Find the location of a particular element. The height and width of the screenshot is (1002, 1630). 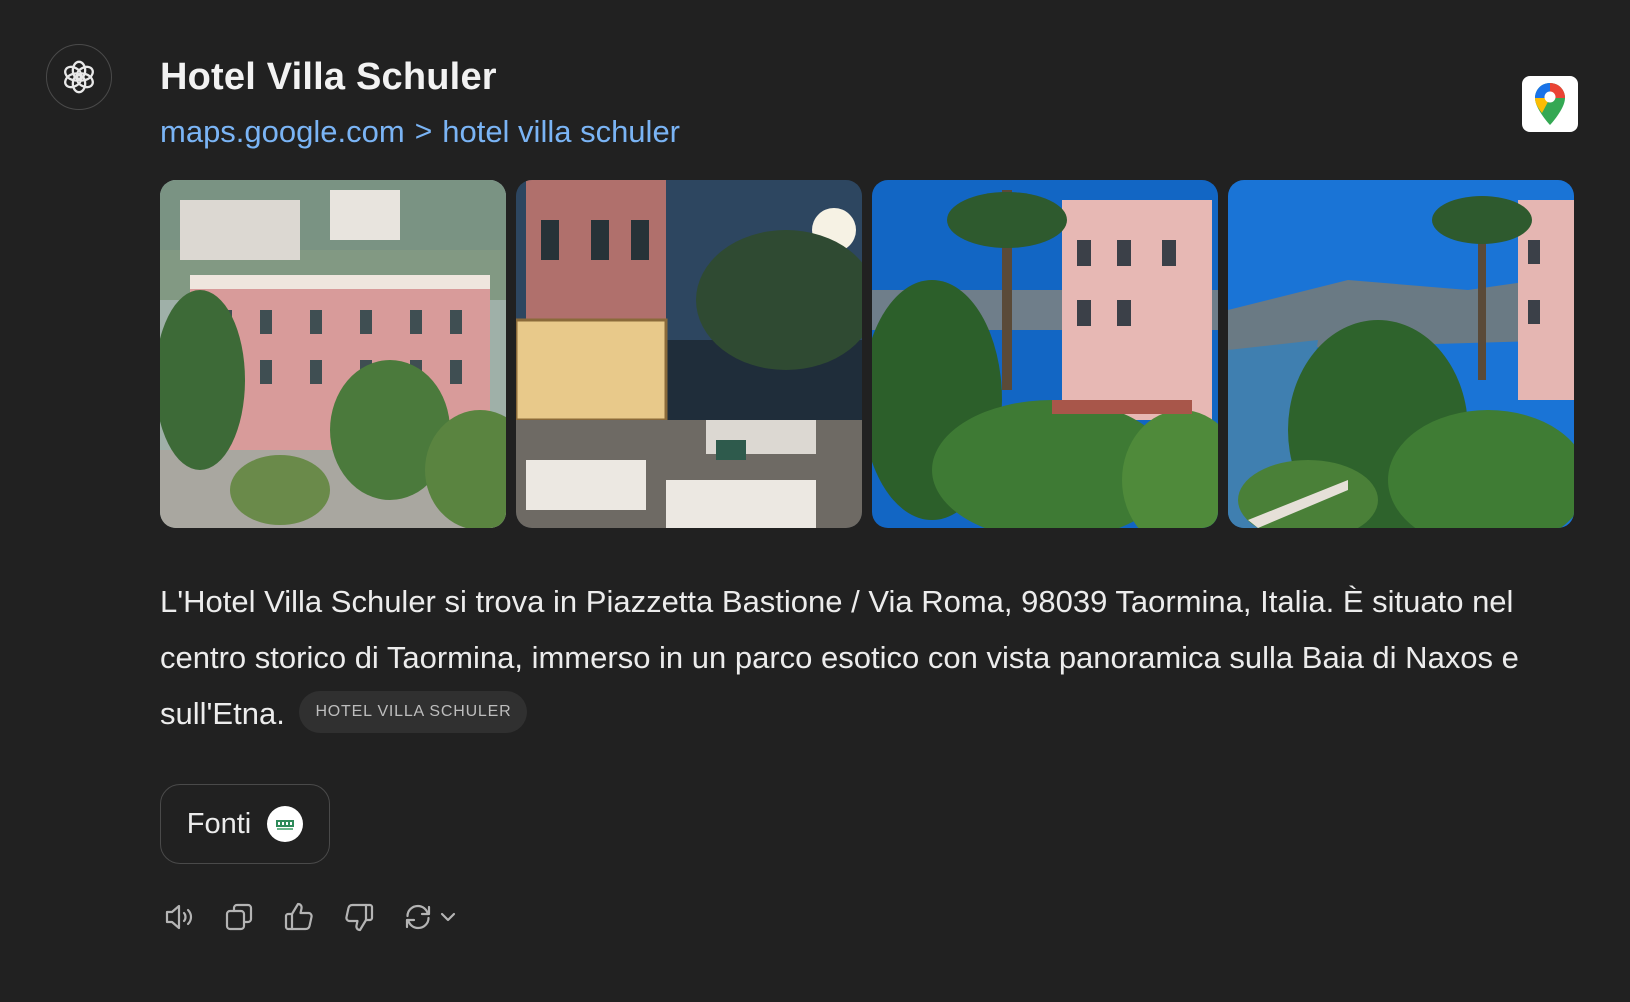

copy-button is located at coordinates (239, 917).